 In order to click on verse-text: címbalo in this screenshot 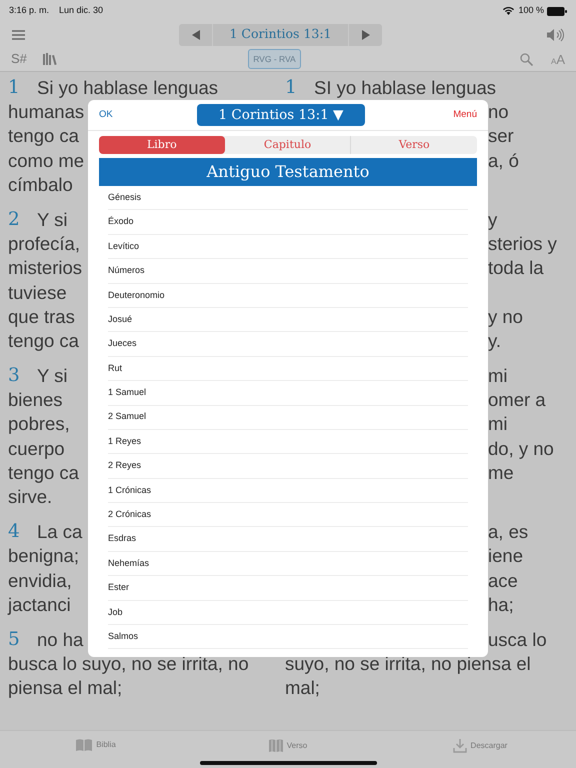, I will do `click(40, 184)`.